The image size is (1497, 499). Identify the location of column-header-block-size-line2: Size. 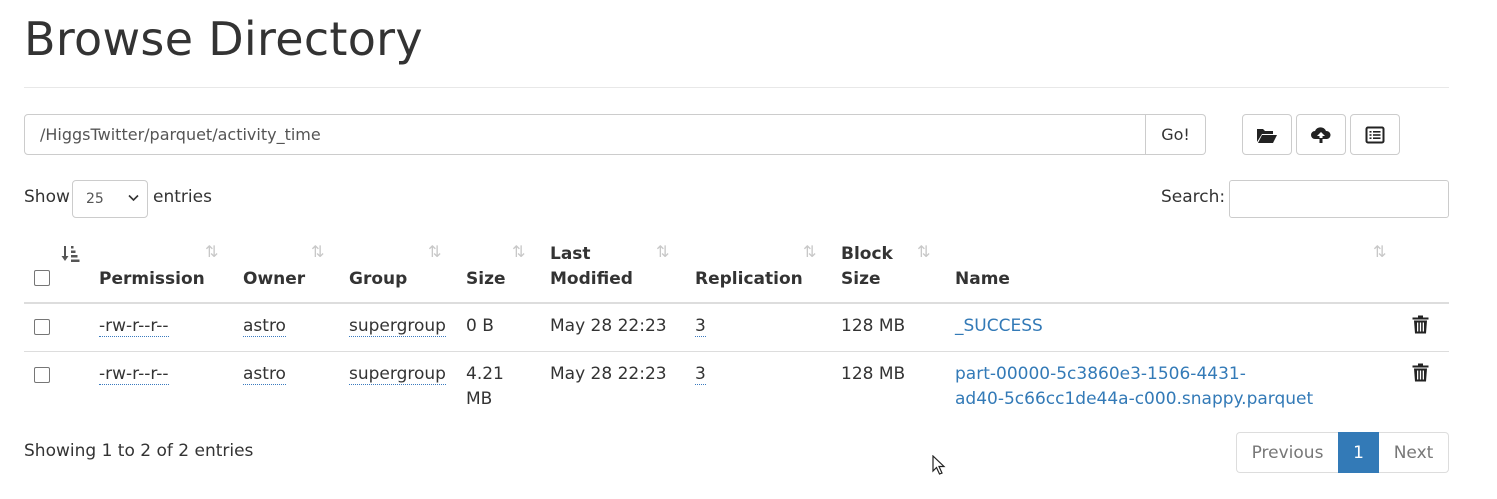
(861, 279).